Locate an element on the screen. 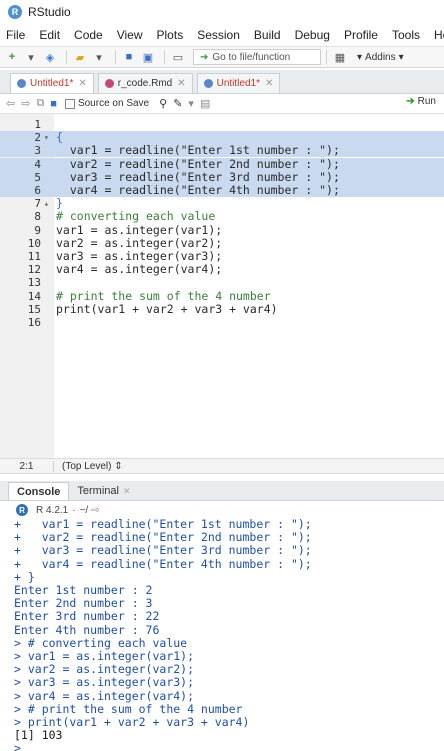  fold-toggle-icon: ▴ is located at coordinates (46, 203).